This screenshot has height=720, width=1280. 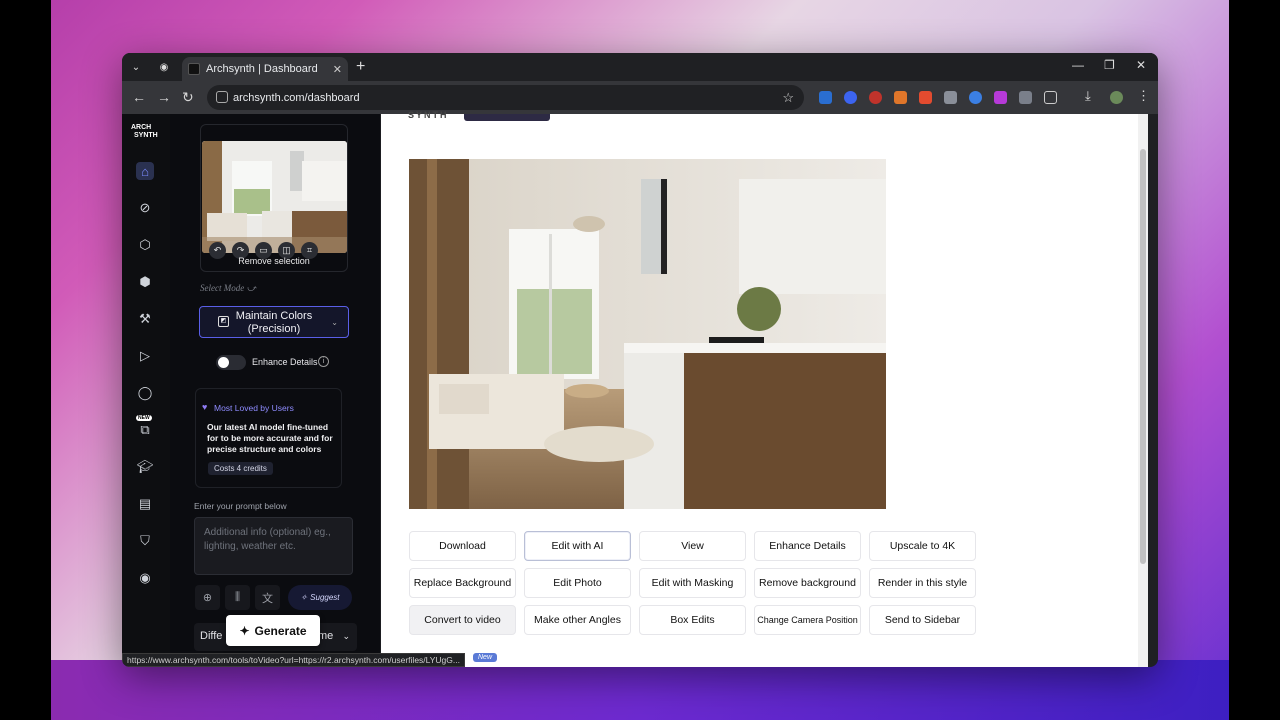 What do you see at coordinates (428, 115) in the screenshot?
I see `scrolled-logo-fragment: SYNTH` at bounding box center [428, 115].